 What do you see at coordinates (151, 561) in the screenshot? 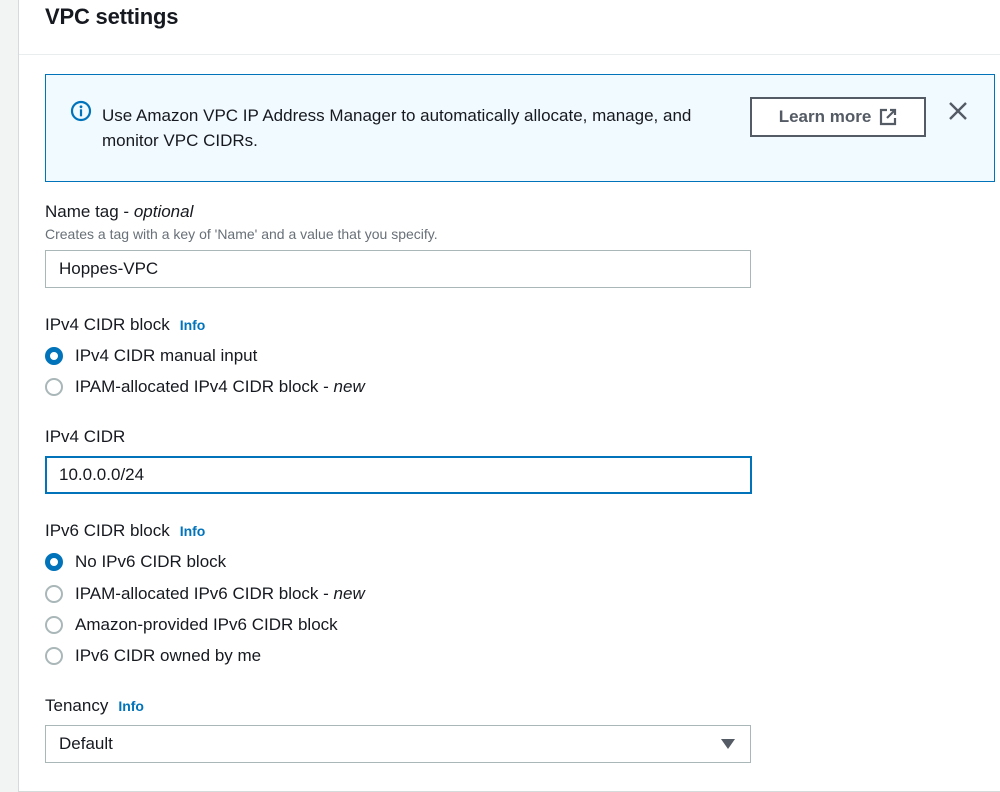
I see `radio-label: No IPv6 CIDR block` at bounding box center [151, 561].